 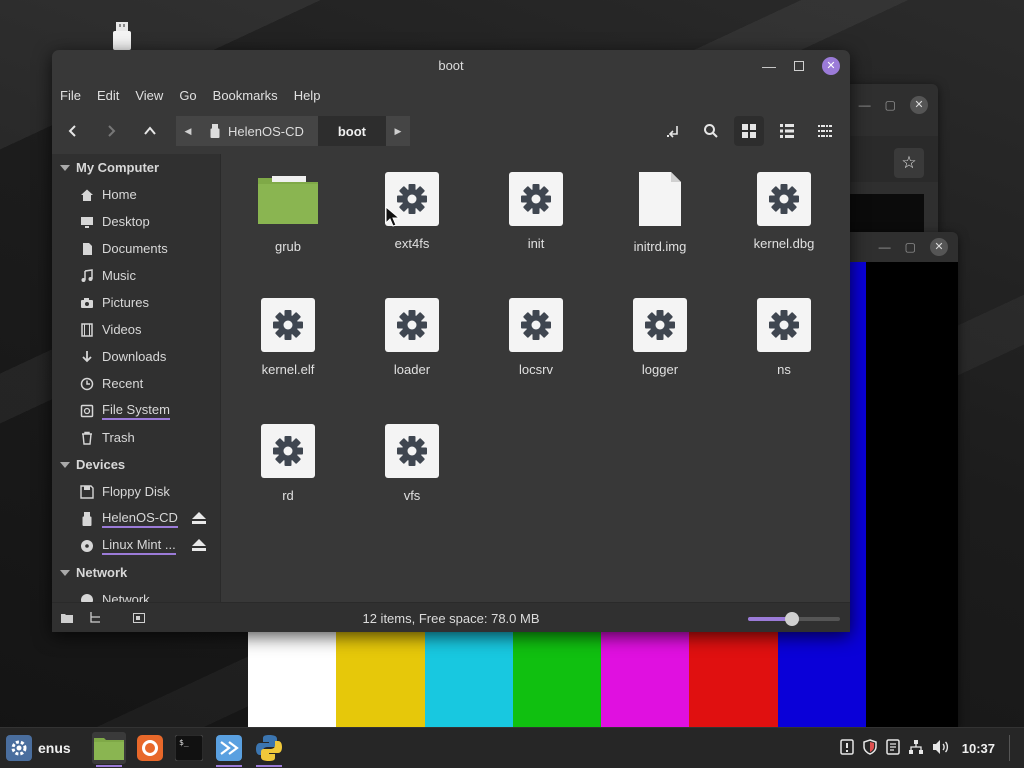 I want to click on file-item-rd: rd, so click(x=288, y=463).